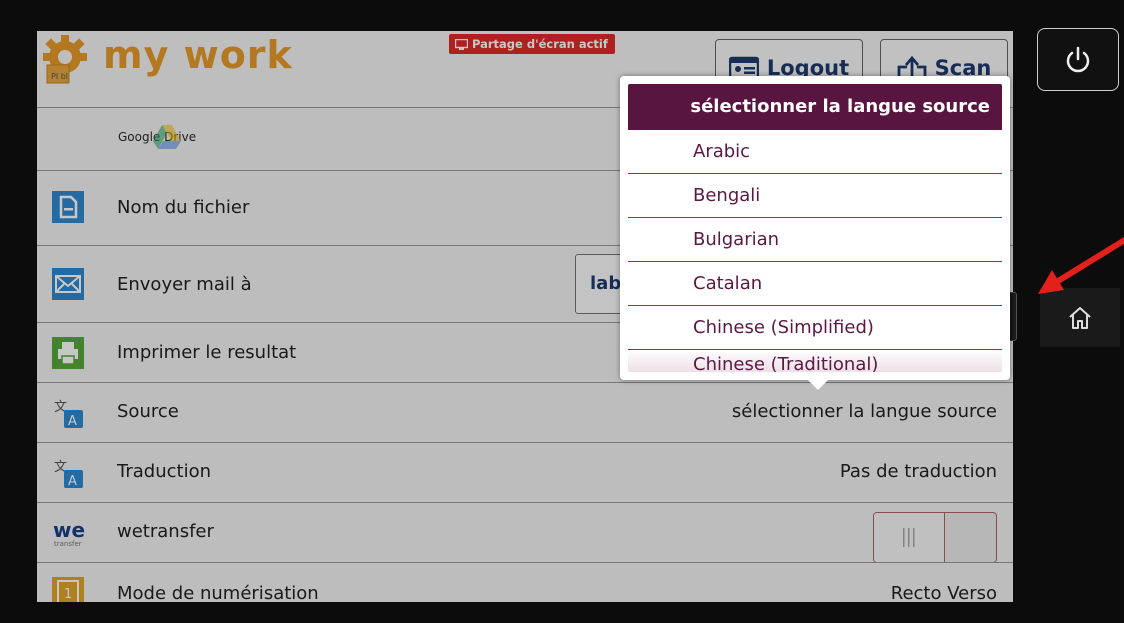 This screenshot has height=623, width=1124. I want to click on annotation-arrow-icon, so click(1081, 265).